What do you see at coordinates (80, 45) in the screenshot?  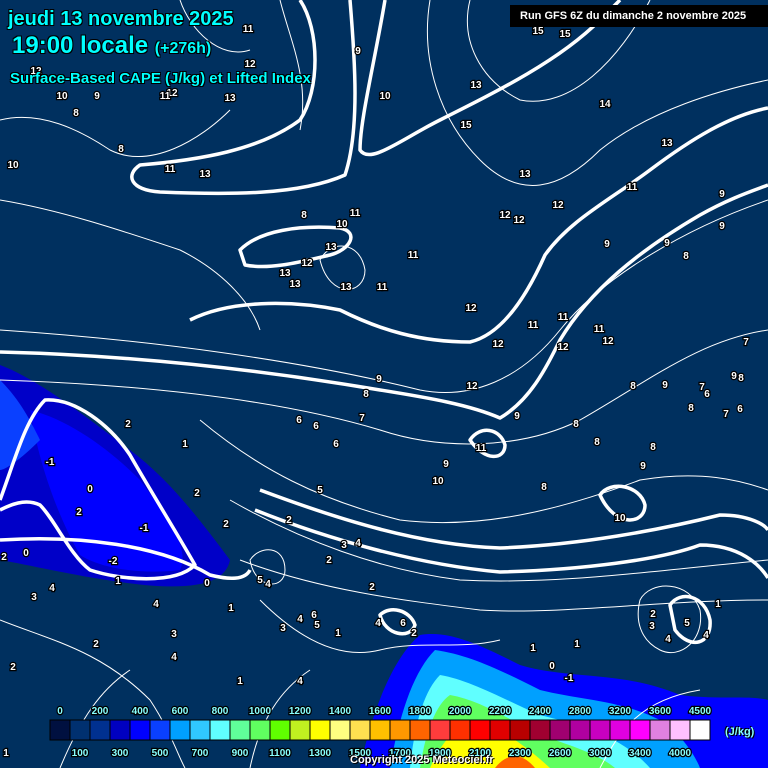 I see `local-time: 19:00 locale` at bounding box center [80, 45].